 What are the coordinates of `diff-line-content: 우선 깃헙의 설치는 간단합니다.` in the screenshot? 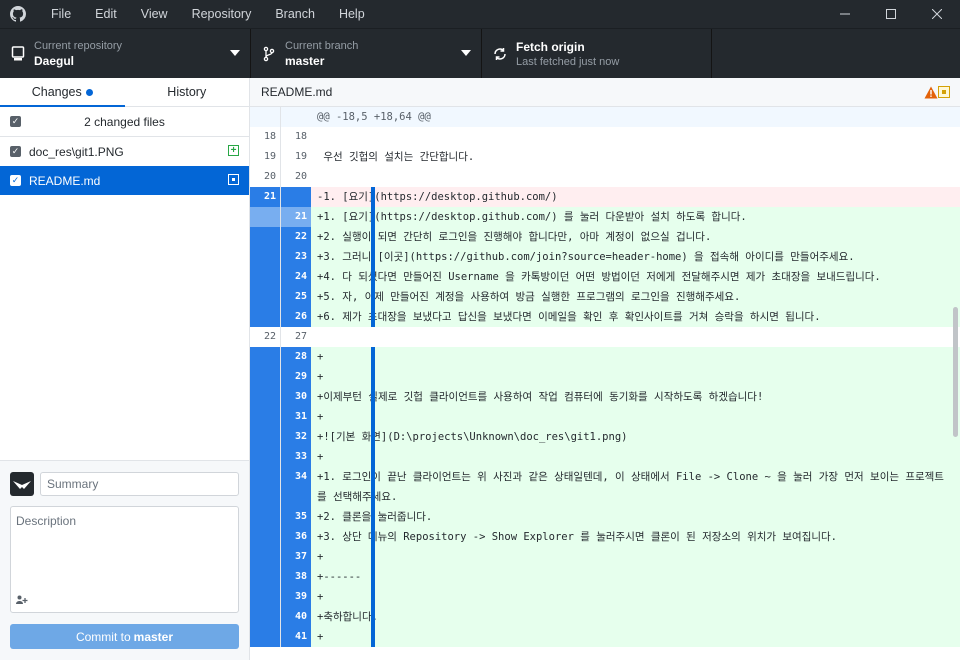 It's located at (635, 157).